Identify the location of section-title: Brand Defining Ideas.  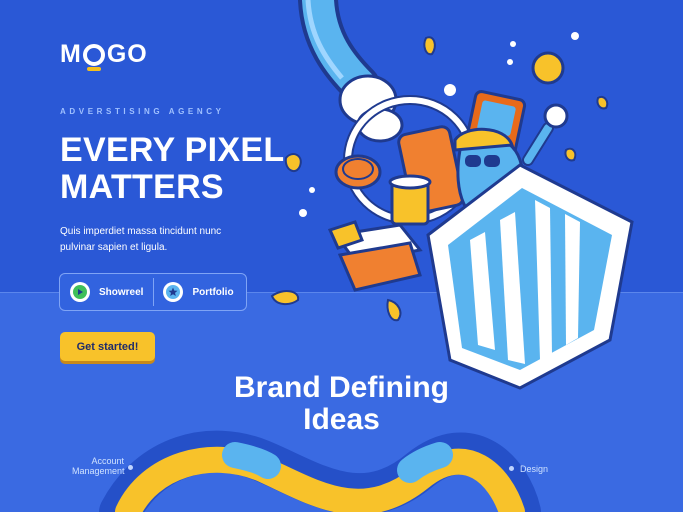
(341, 404).